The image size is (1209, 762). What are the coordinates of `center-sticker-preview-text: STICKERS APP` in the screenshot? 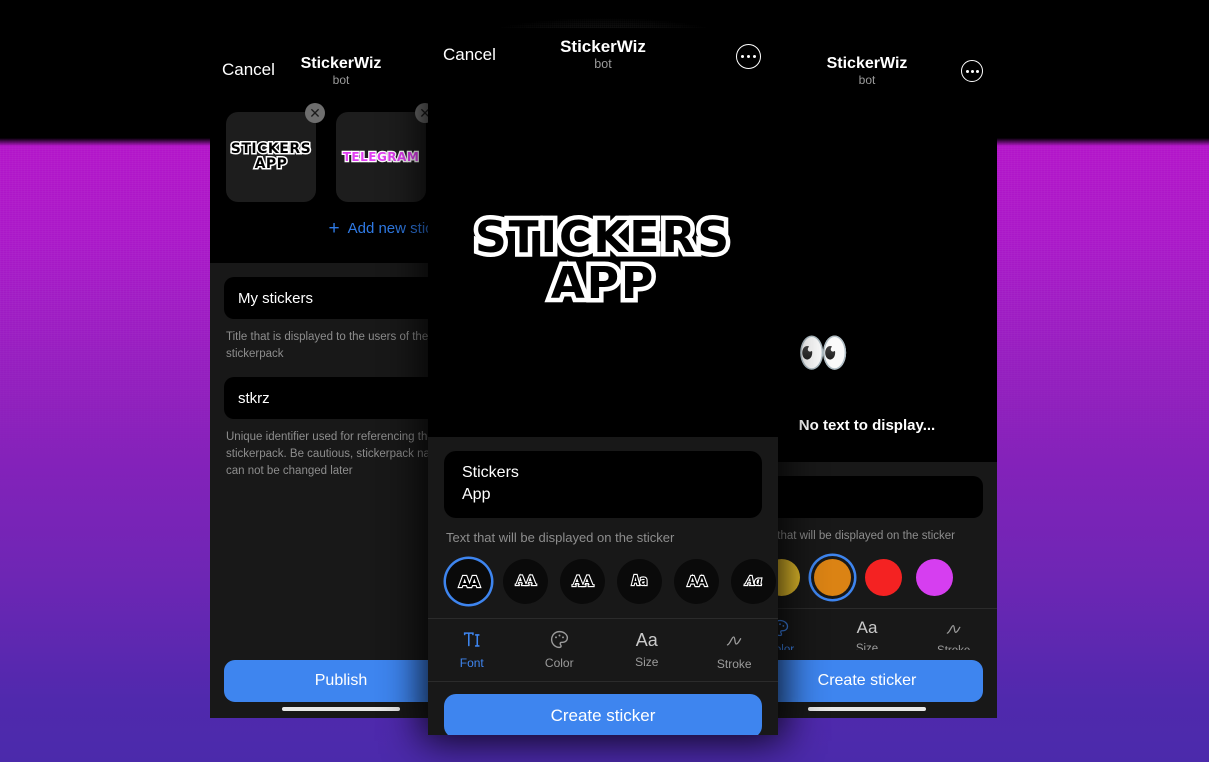 It's located at (601, 260).